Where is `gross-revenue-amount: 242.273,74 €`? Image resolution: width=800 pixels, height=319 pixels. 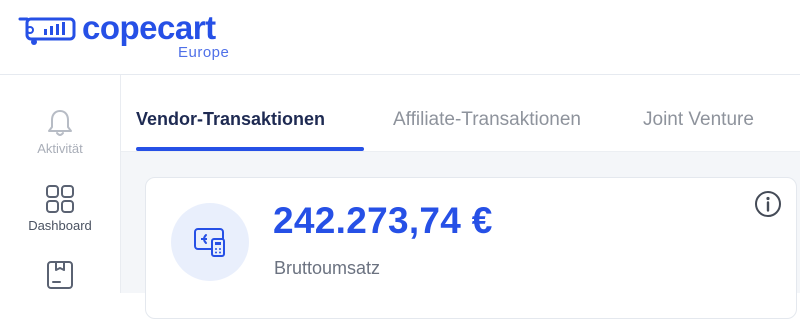
gross-revenue-amount: 242.273,74 € is located at coordinates (383, 220).